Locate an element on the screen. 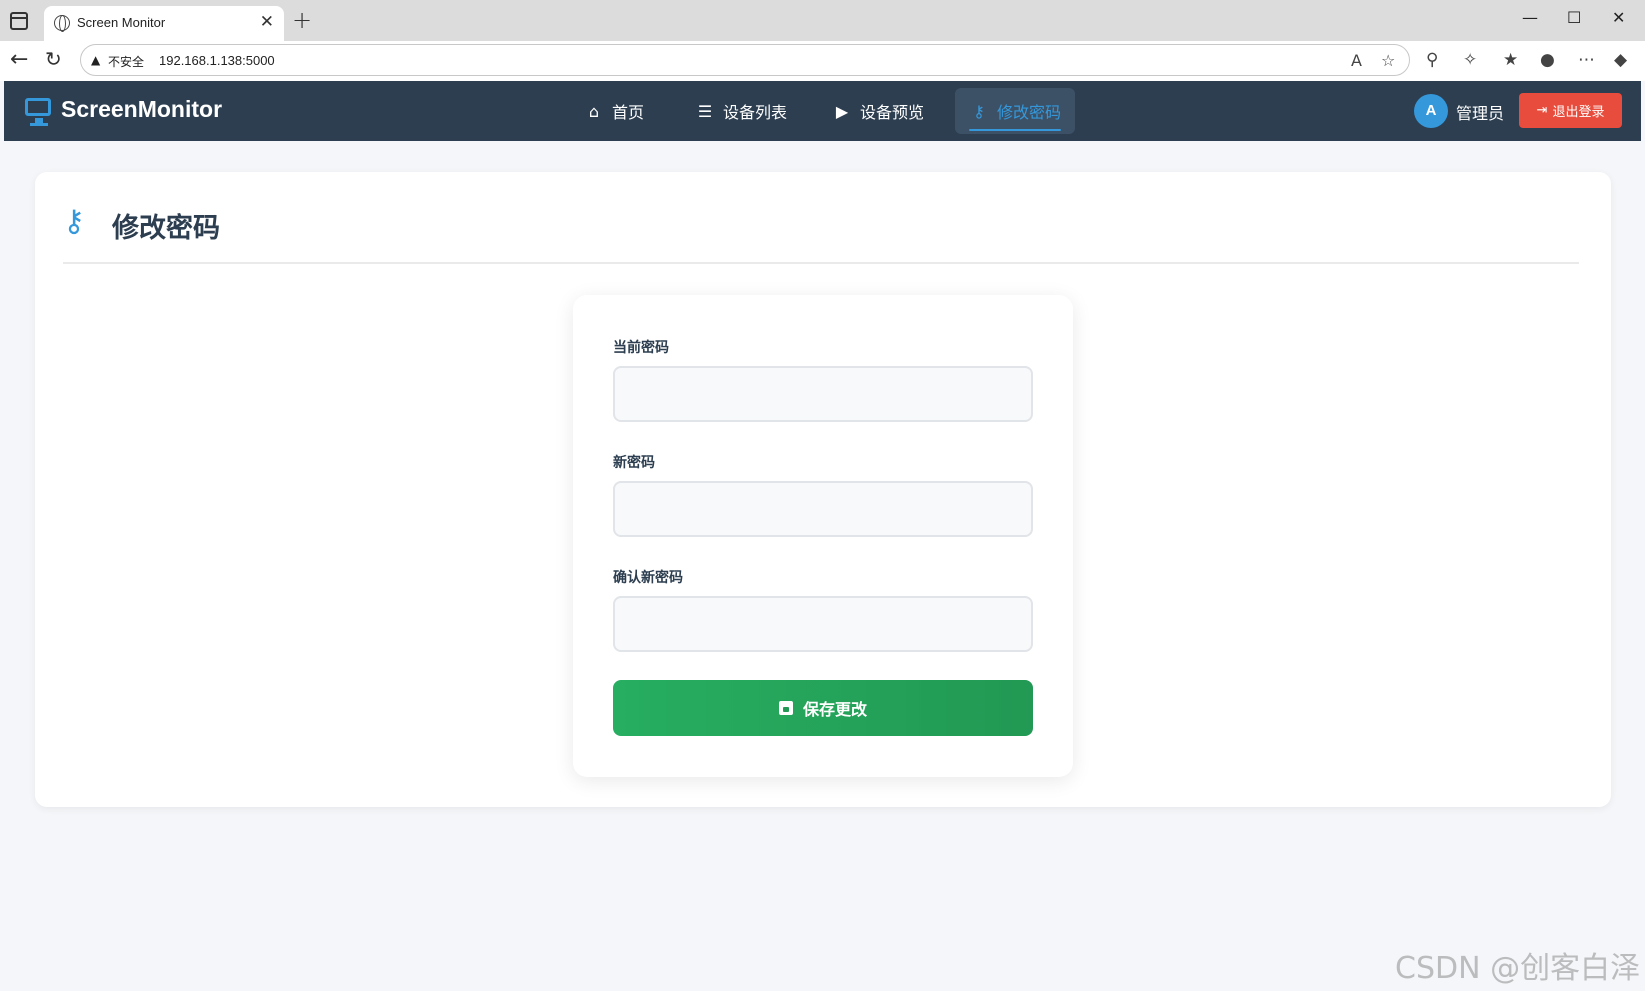  nav-change-password-label: 修改密码 is located at coordinates (1029, 112).